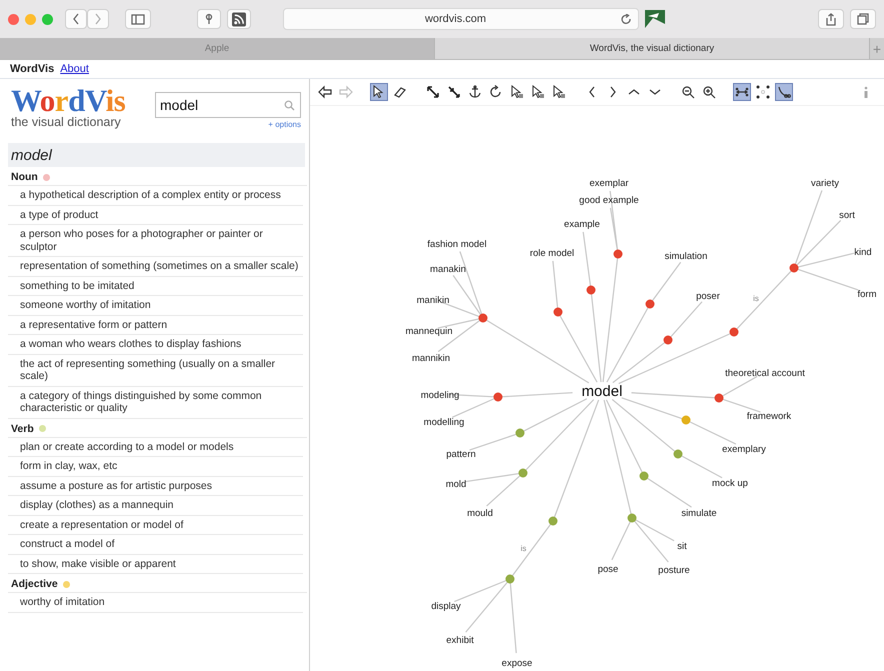 The image size is (884, 671). I want to click on address-bar: wordvis.com, so click(461, 19).